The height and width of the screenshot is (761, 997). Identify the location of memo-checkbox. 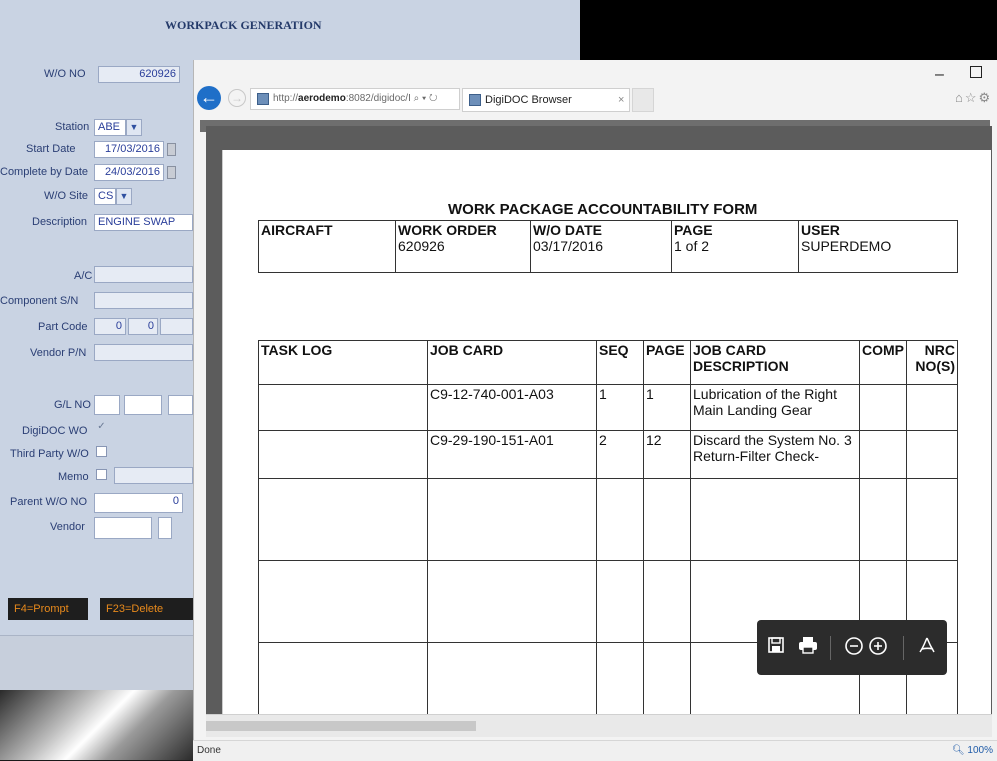
(101, 474).